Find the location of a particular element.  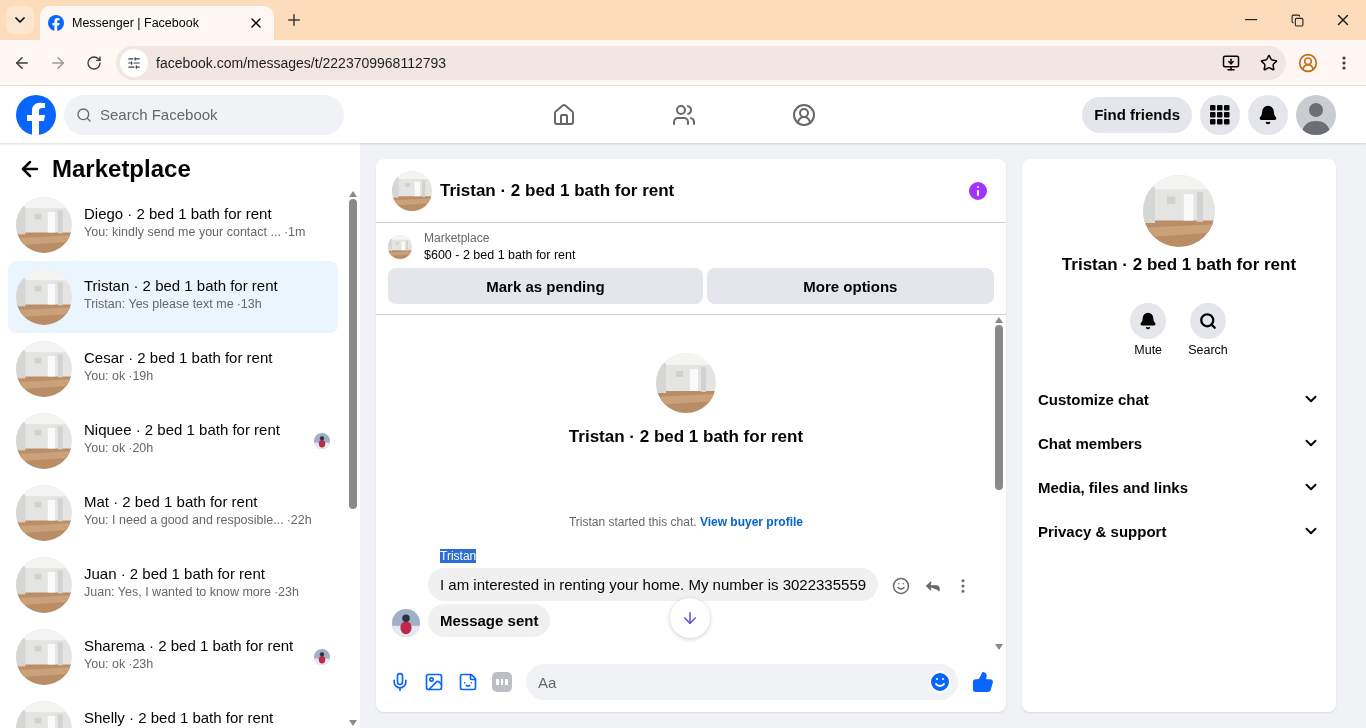

search-icon is located at coordinates (1208, 321).